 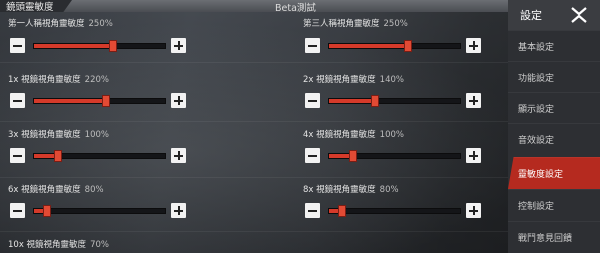 What do you see at coordinates (58, 245) in the screenshot?
I see `sensitivity-label: 10x 視鏡視角靈敏度 70%` at bounding box center [58, 245].